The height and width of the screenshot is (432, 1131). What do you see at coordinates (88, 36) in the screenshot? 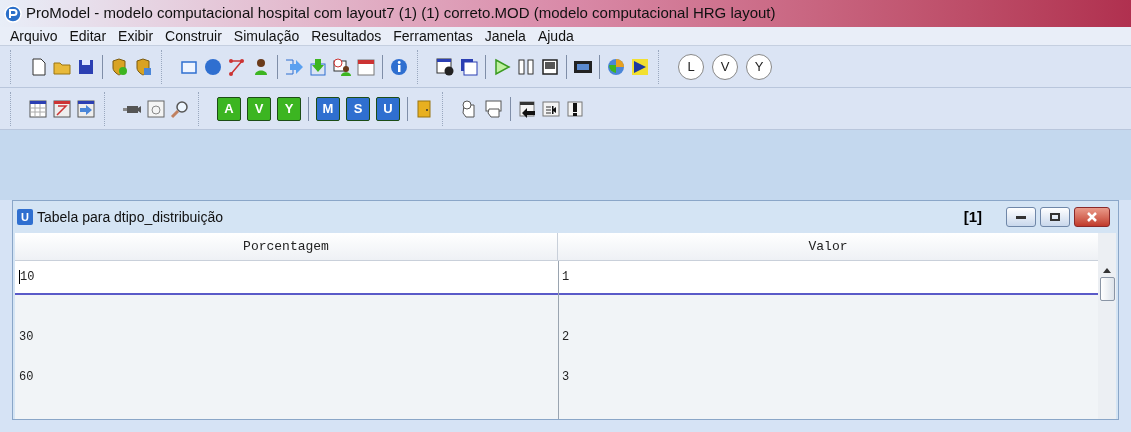
I see `menu-item: Editar` at bounding box center [88, 36].